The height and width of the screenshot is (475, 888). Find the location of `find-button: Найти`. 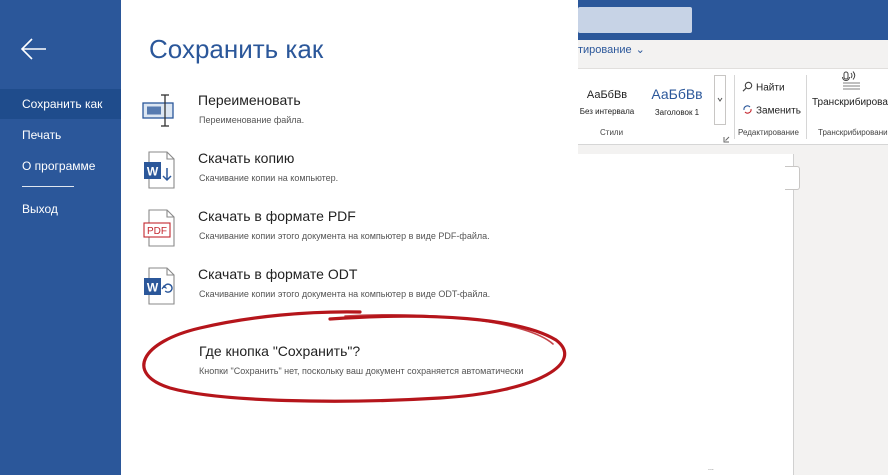

find-button: Найти is located at coordinates (763, 88).